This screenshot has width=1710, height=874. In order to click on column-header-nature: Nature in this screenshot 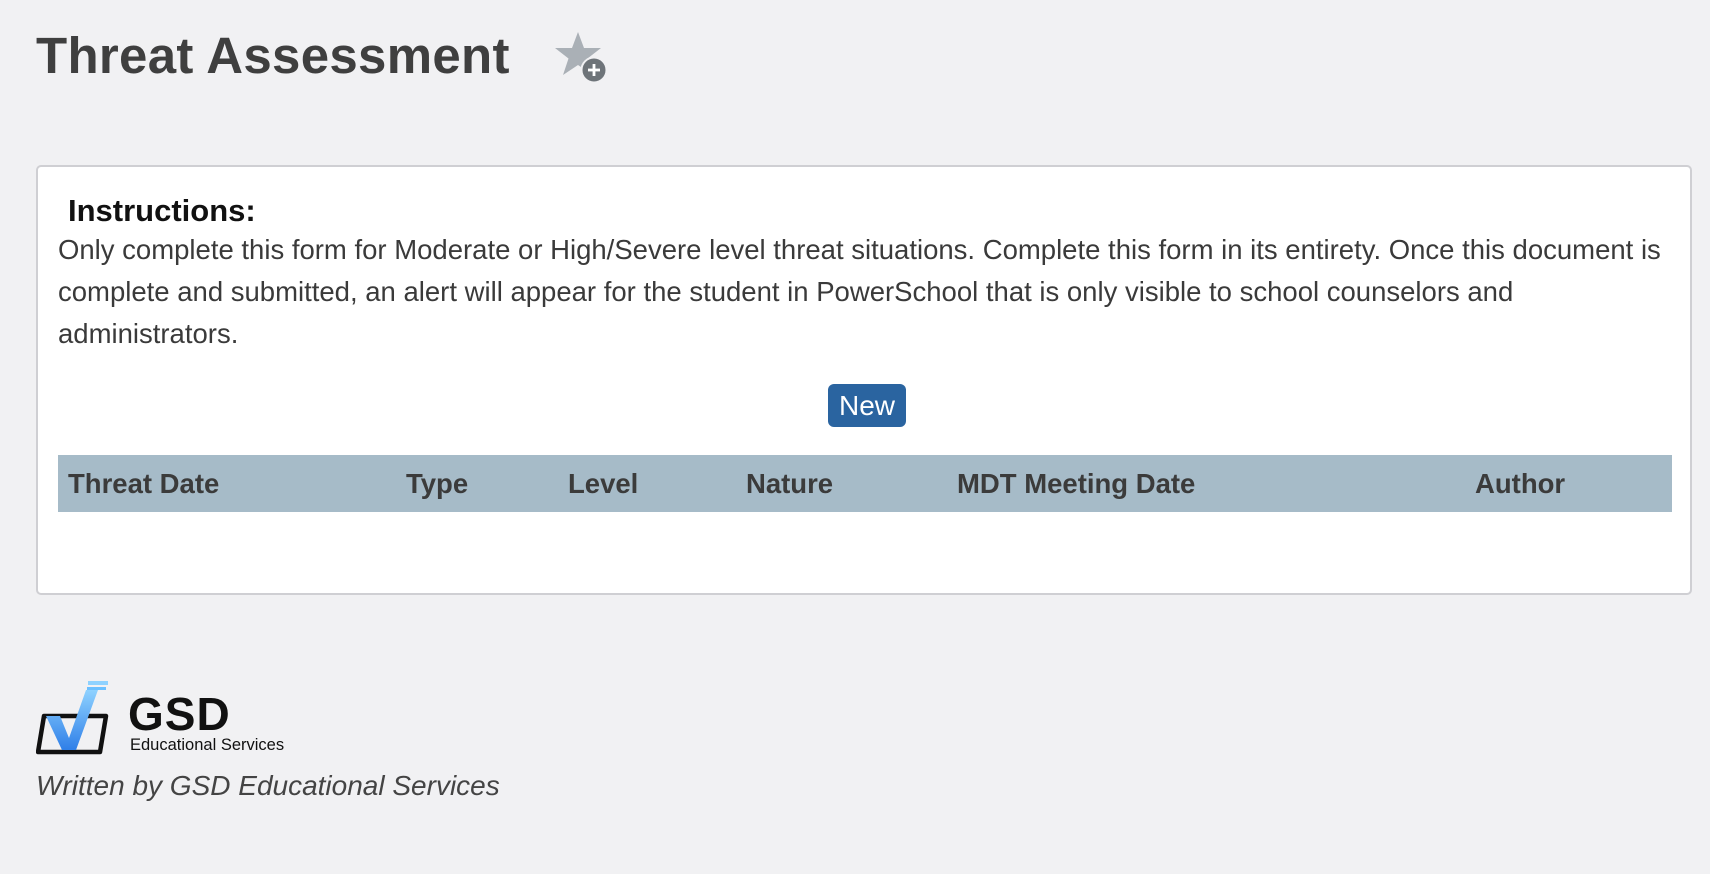, I will do `click(841, 483)`.